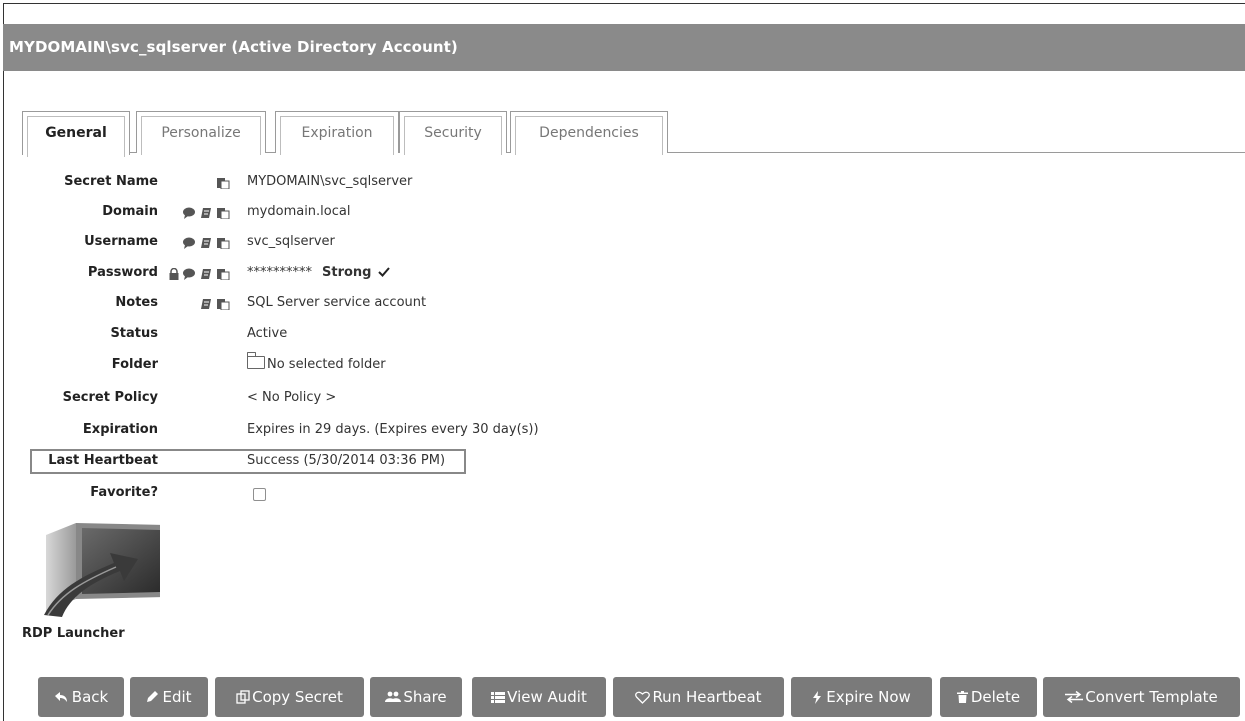 The width and height of the screenshot is (1245, 721). What do you see at coordinates (256, 360) in the screenshot?
I see `folder-icon` at bounding box center [256, 360].